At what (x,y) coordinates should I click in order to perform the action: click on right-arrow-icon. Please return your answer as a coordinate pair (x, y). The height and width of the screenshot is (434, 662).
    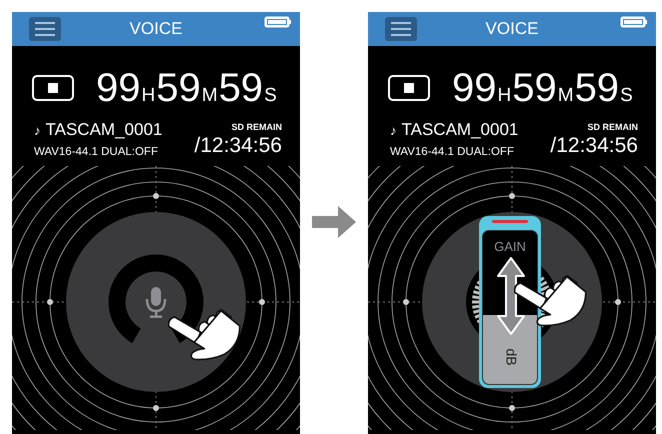
    Looking at the image, I should click on (334, 222).